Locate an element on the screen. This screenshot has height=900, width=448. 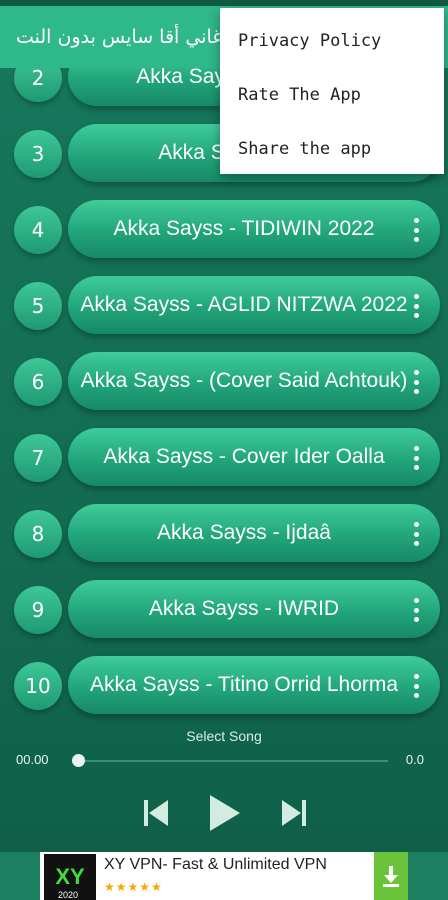
menu-item-rate-app: Rate The App is located at coordinates (332, 95).